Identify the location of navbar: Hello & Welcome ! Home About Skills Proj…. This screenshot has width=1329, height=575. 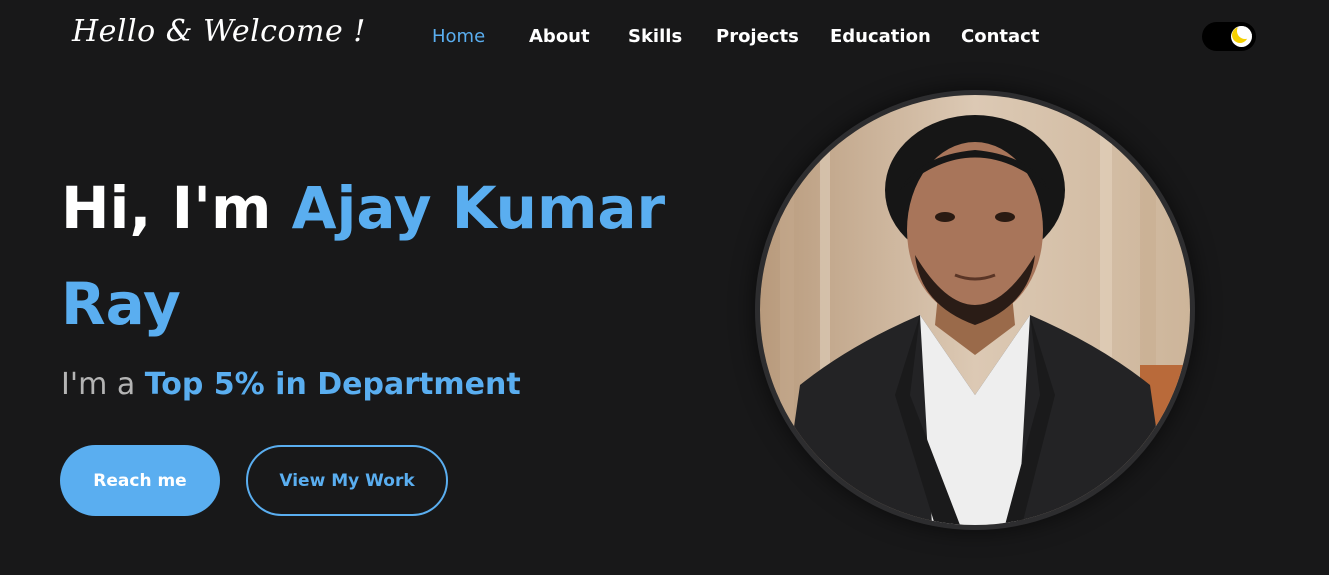
(664, 38).